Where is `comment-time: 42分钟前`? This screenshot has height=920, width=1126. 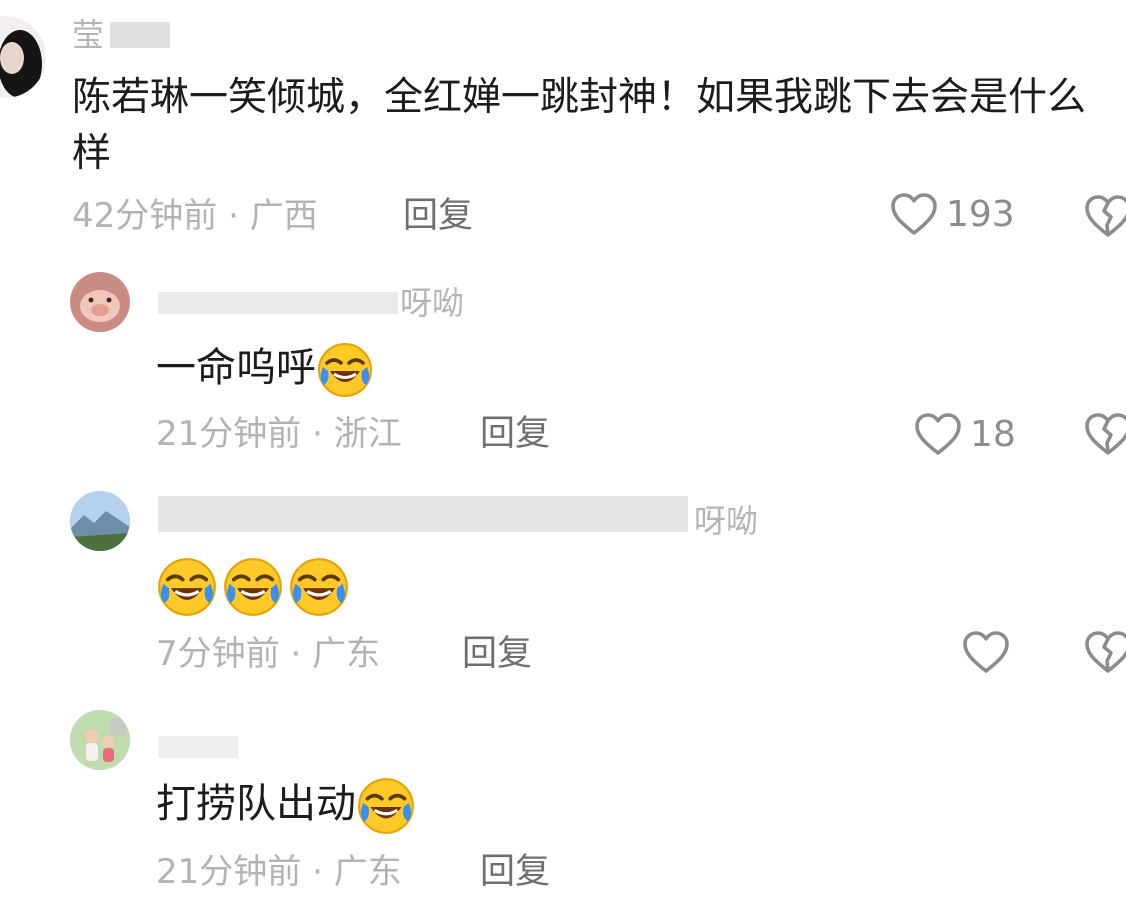
comment-time: 42分钟前 is located at coordinates (145, 216).